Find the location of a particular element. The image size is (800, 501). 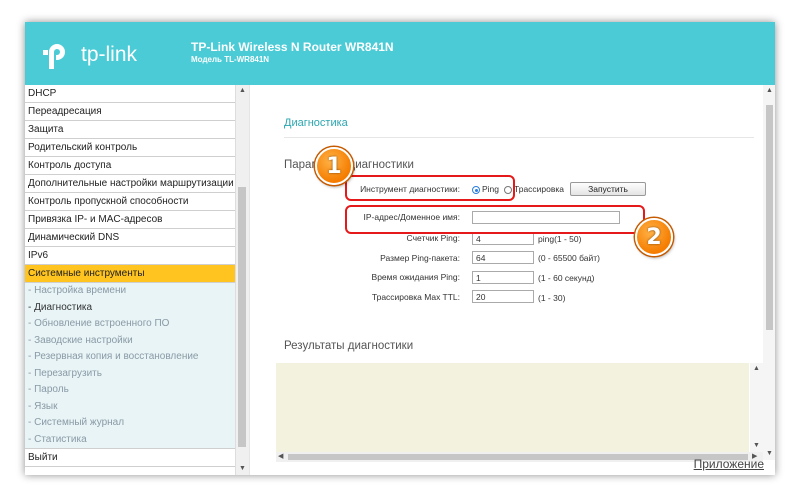

tp-link-logo-icon is located at coordinates (54, 56).